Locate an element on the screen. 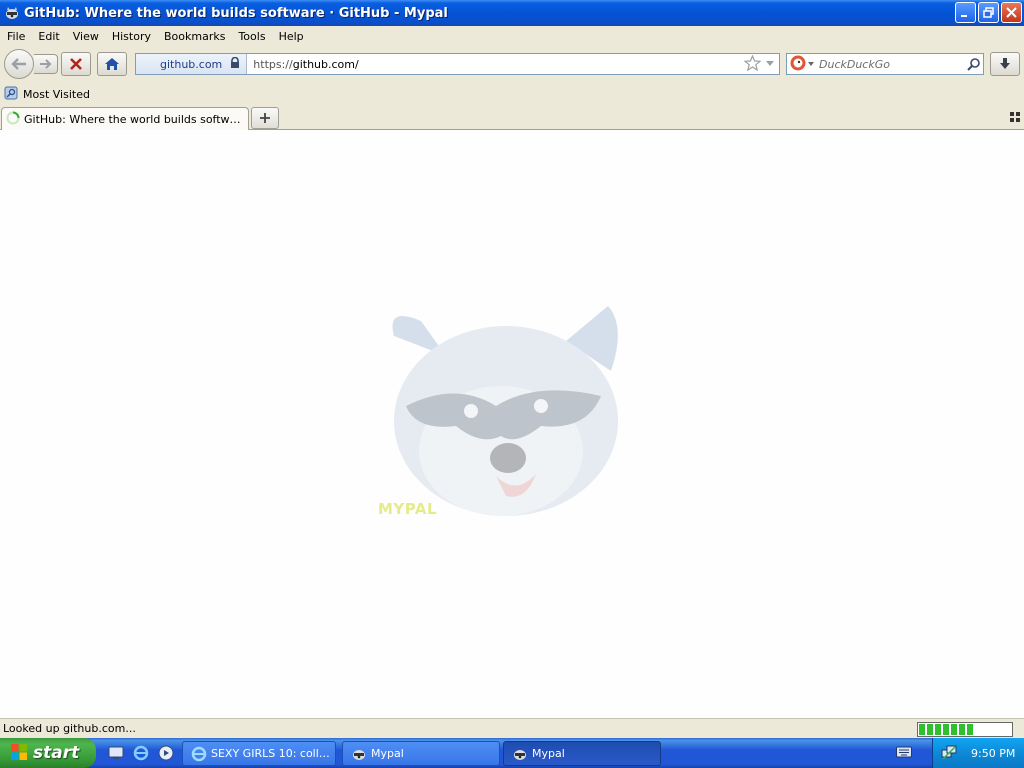  star-icon is located at coordinates (752, 63).